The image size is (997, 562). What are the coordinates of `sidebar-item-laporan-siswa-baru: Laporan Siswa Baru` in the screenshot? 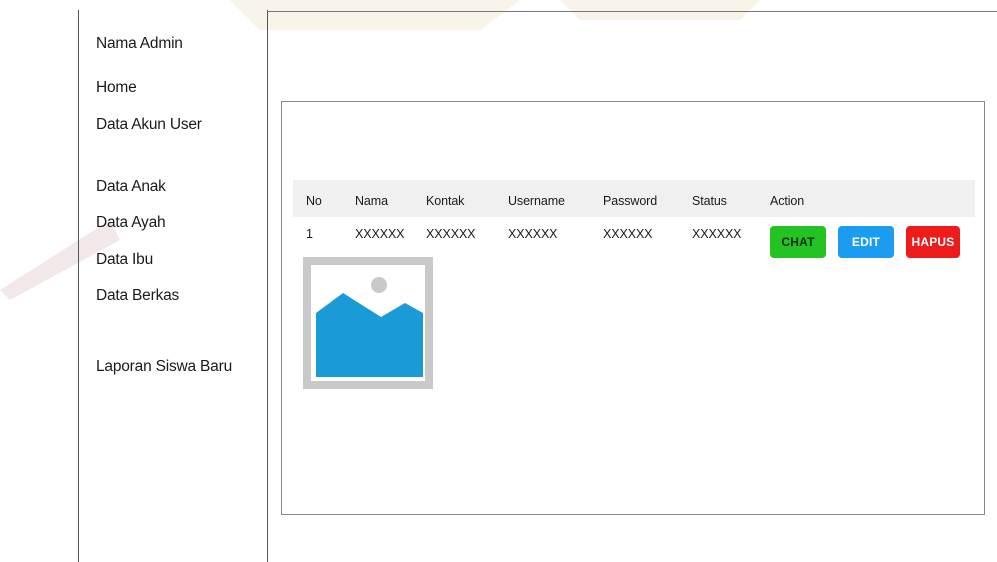 It's located at (164, 367).